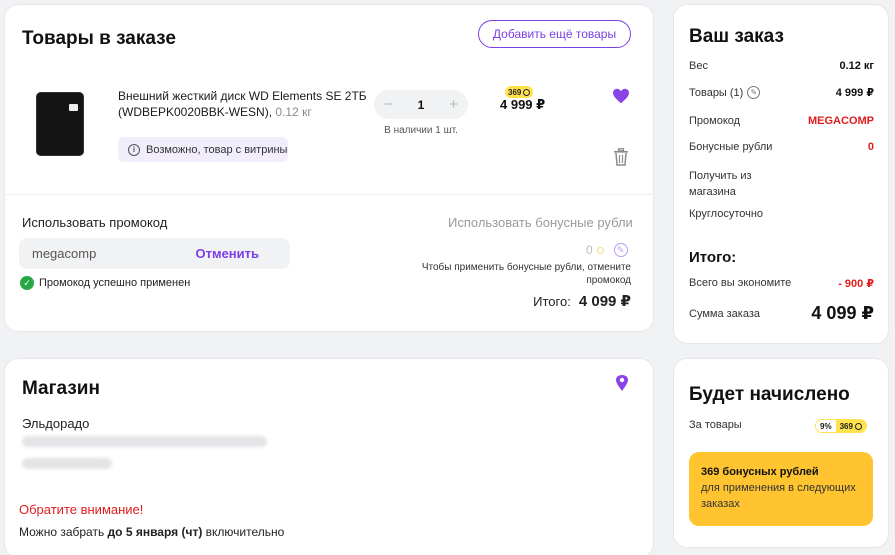 The height and width of the screenshot is (555, 895). Describe the element at coordinates (515, 92) in the screenshot. I see `item-bonus-value: 369` at that location.